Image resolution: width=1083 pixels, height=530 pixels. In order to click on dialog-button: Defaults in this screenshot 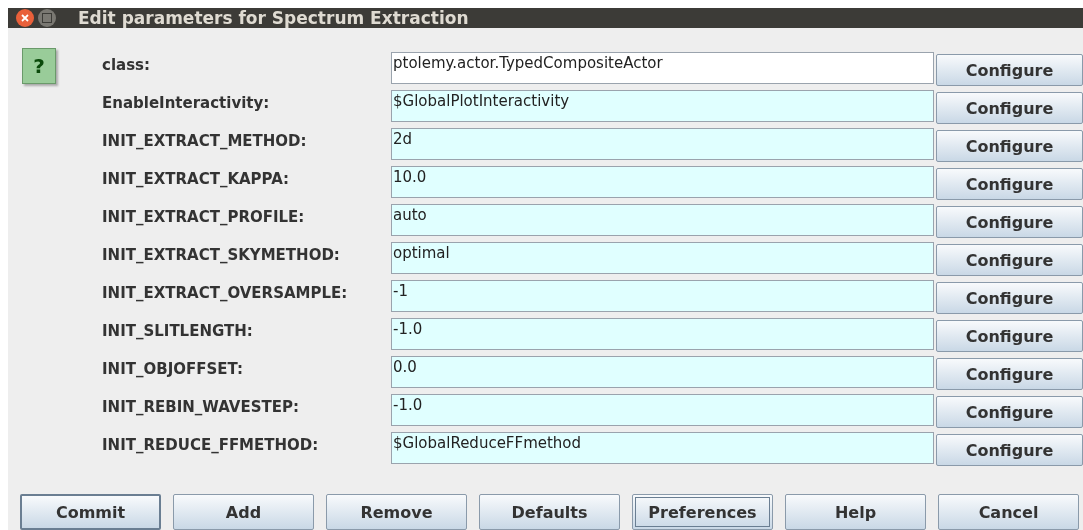, I will do `click(549, 512)`.